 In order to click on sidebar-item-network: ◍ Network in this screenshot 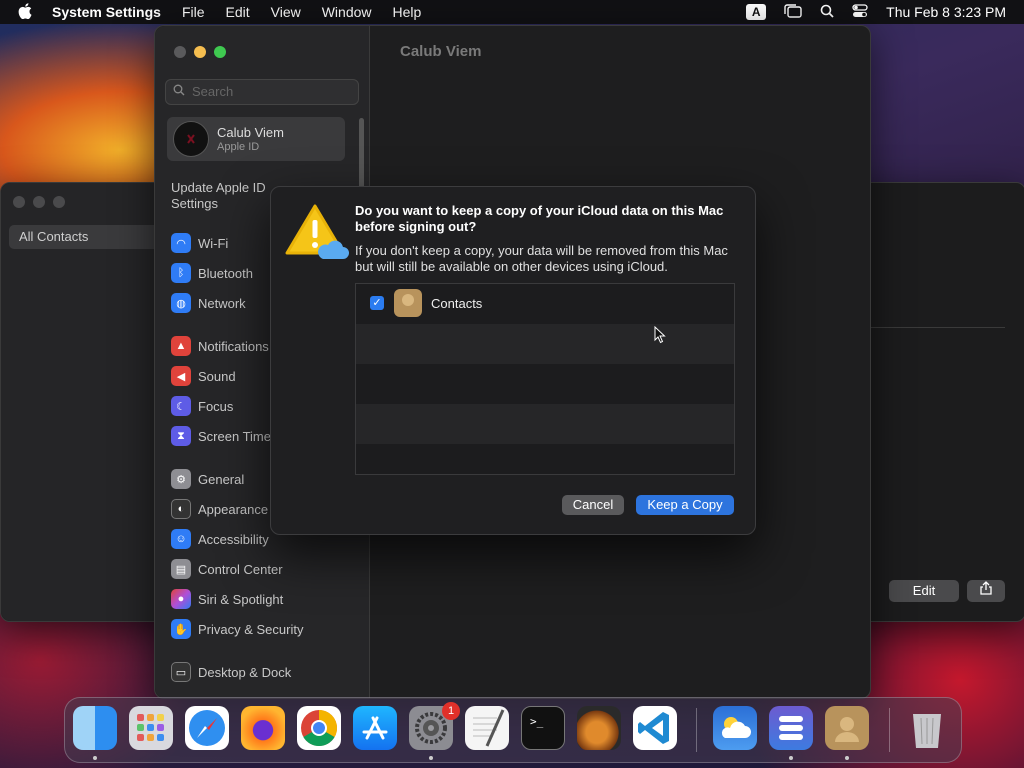, I will do `click(208, 303)`.